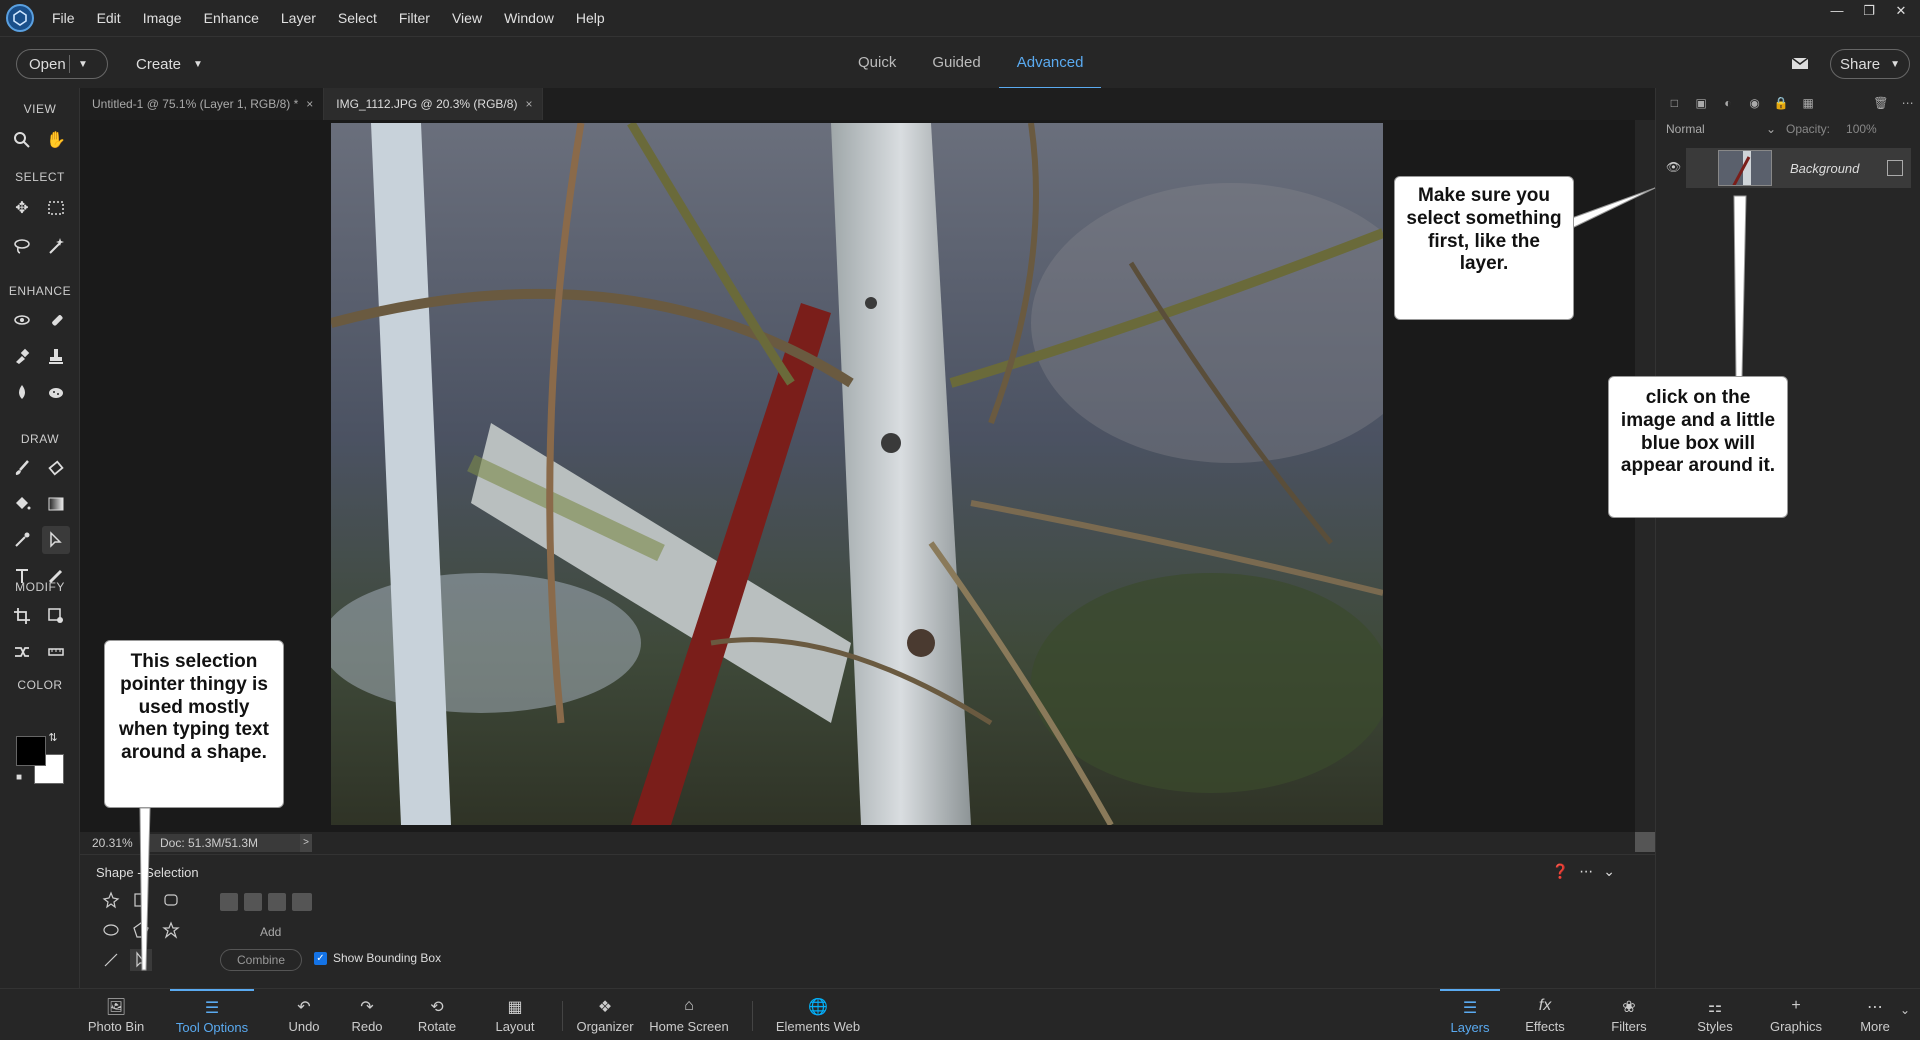 This screenshot has width=1920, height=1040. What do you see at coordinates (56, 652) in the screenshot?
I see `straighten-tool-icon` at bounding box center [56, 652].